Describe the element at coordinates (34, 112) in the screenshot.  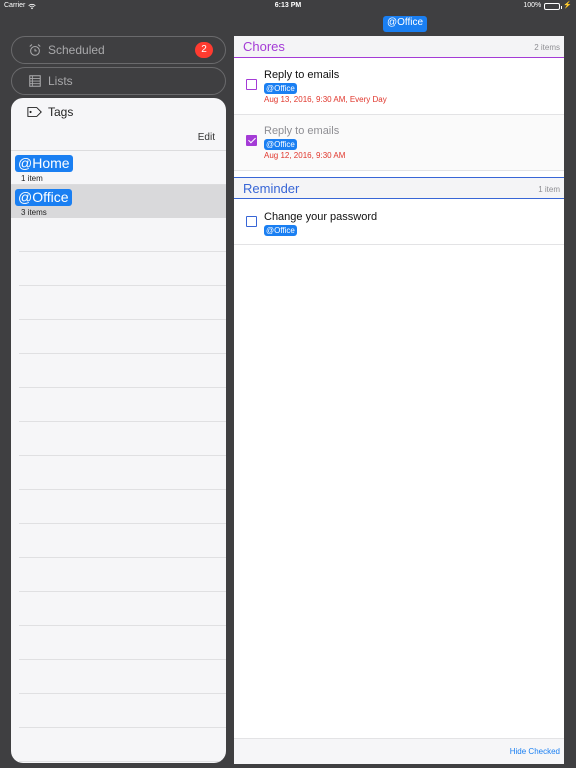
I see `tag-icon` at that location.